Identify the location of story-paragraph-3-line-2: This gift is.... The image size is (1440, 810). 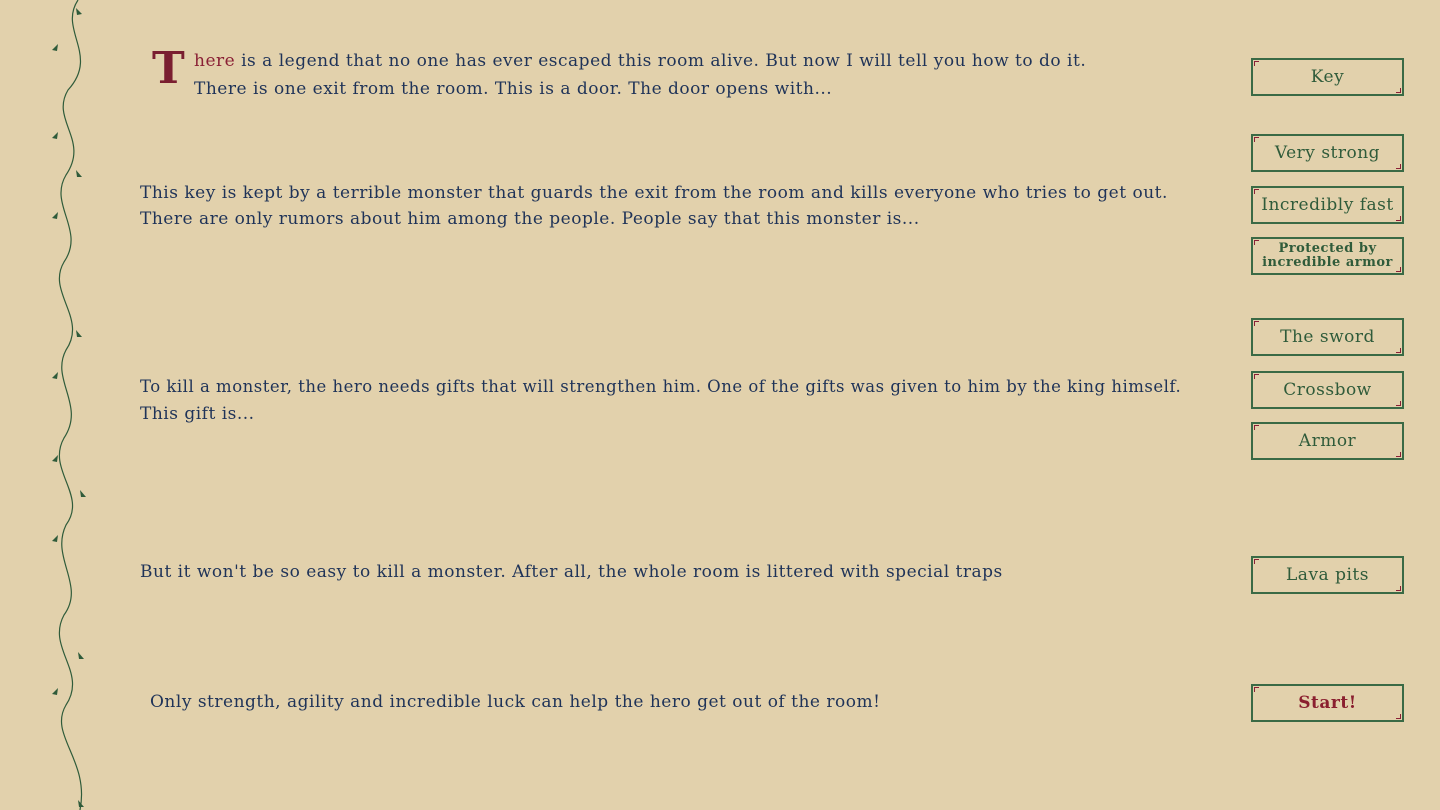
(197, 414).